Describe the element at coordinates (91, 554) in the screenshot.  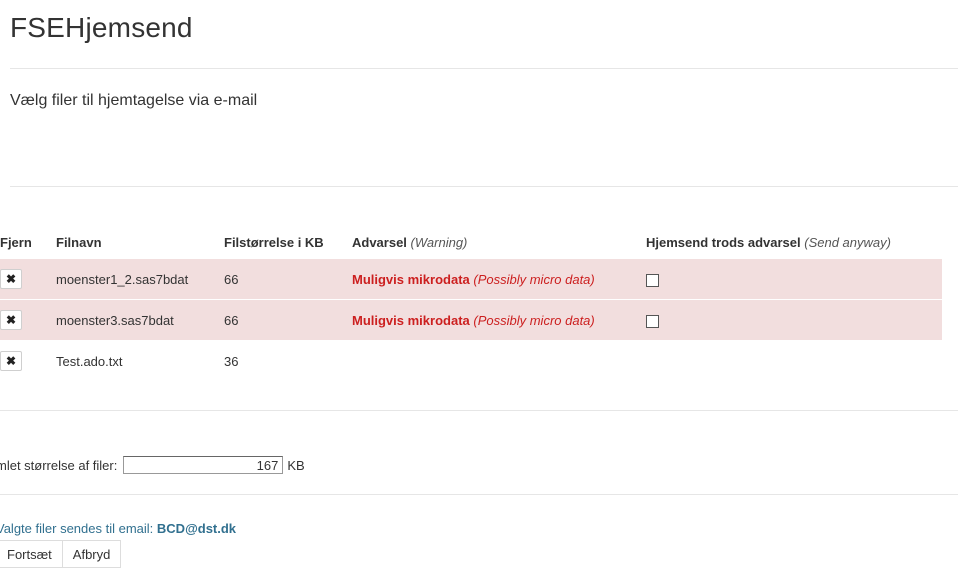
I see `cancel-button: Afbryd` at that location.